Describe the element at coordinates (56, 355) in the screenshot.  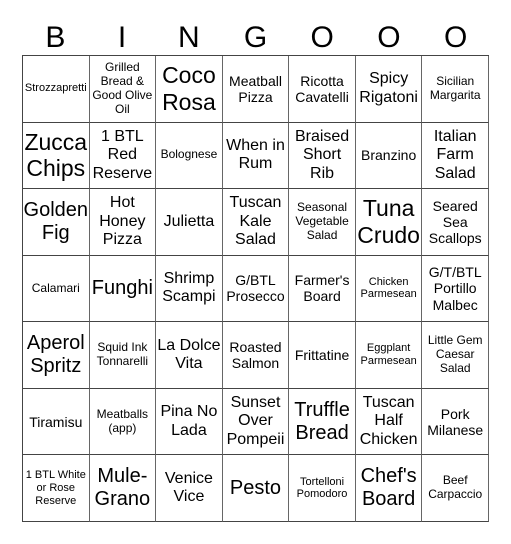
I see `bingo-cell: Aperol Spritz` at that location.